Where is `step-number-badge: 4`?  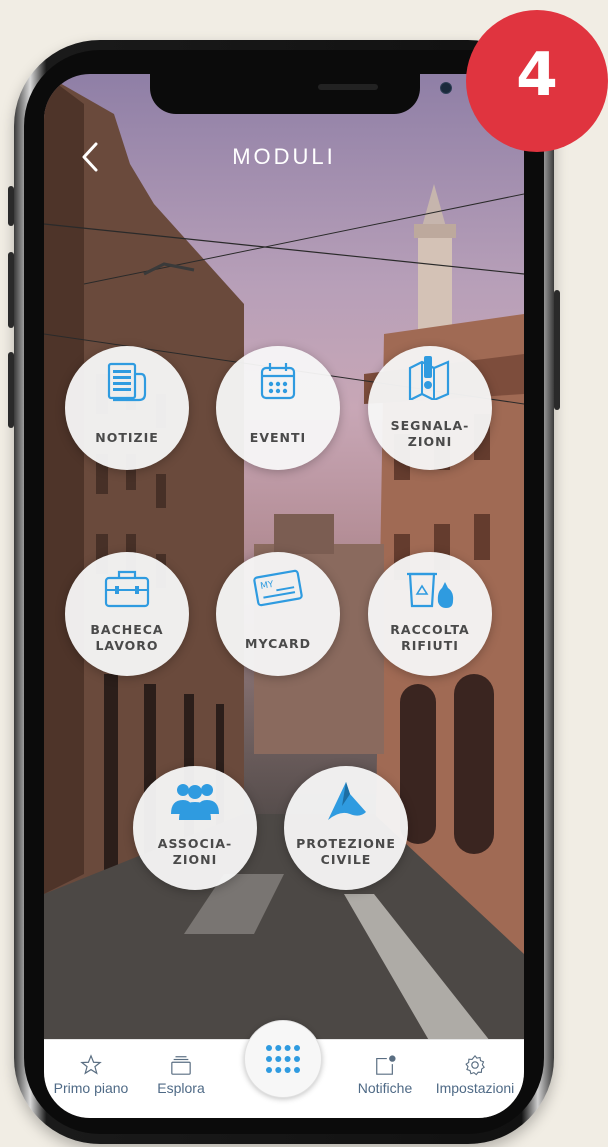
step-number-badge: 4 is located at coordinates (537, 81).